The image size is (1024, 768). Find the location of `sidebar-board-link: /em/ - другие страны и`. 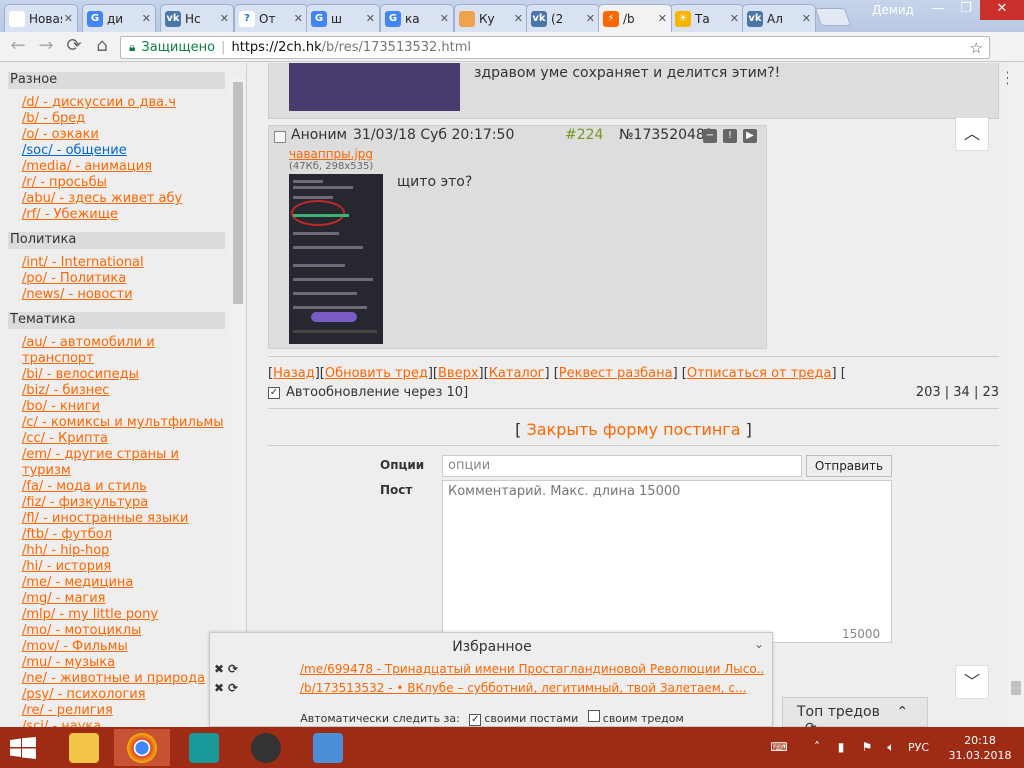

sidebar-board-link: /em/ - другие страны и is located at coordinates (100, 455).